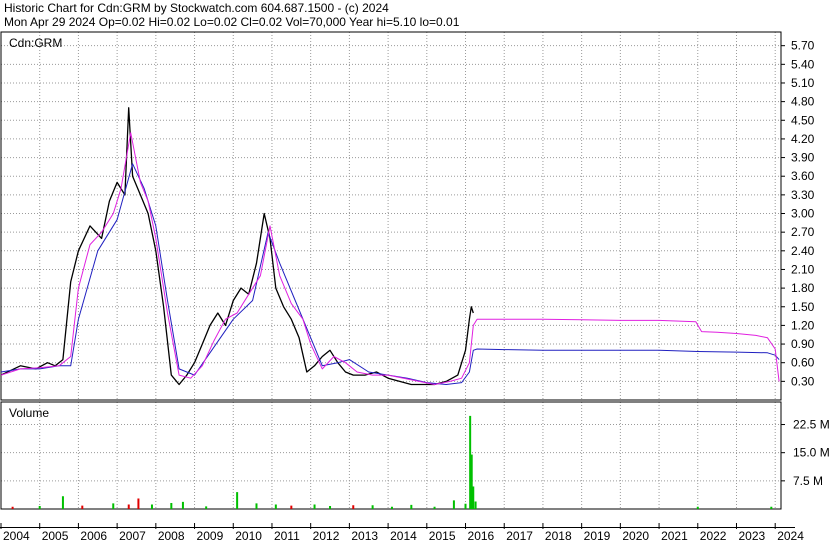 The width and height of the screenshot is (830, 543). What do you see at coordinates (803, 251) in the screenshot?
I see `price-y-tick-label: 2.40` at bounding box center [803, 251].